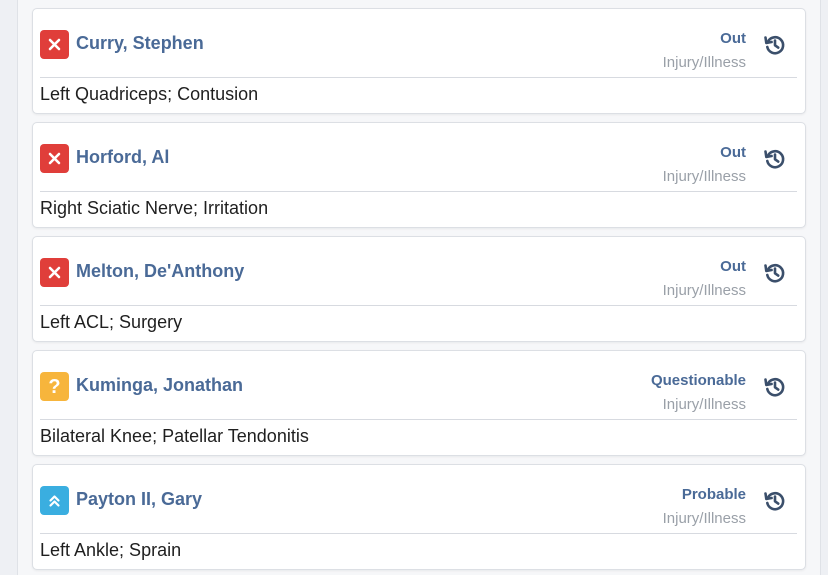 The image size is (828, 575). Describe the element at coordinates (159, 385) in the screenshot. I see `player-name: Kuminga, Jonathan` at that location.